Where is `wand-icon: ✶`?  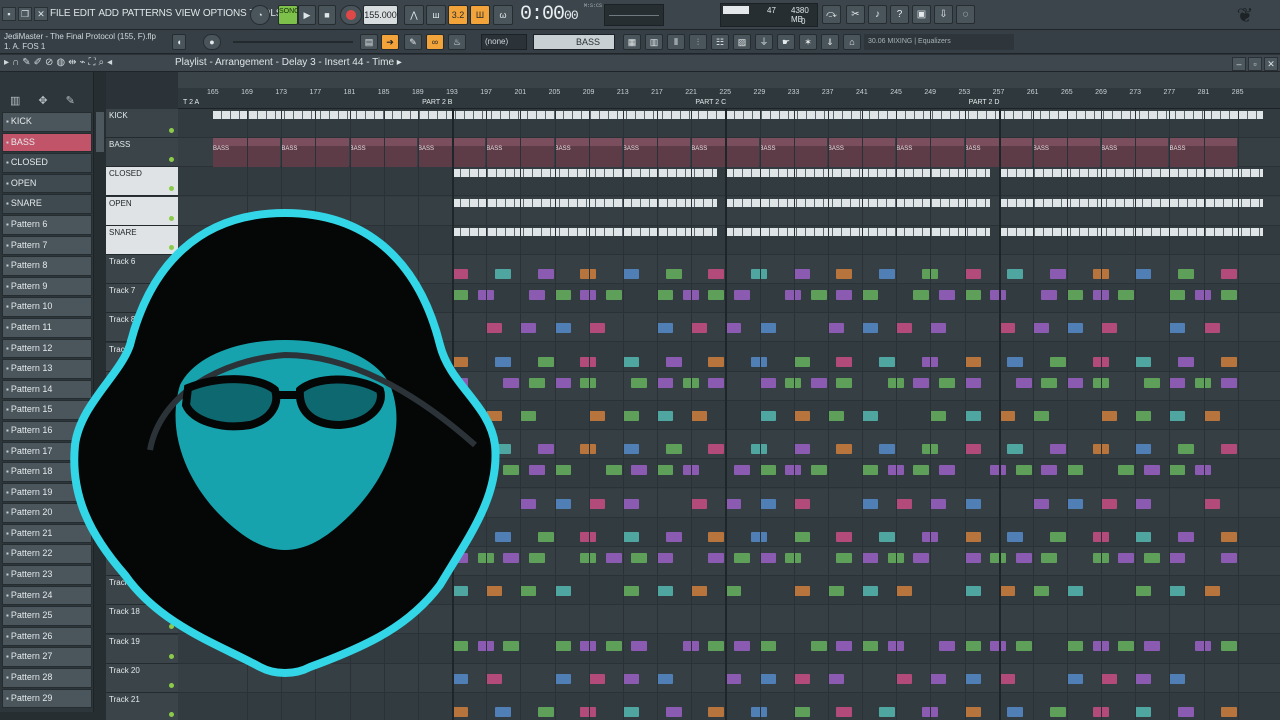
wand-icon: ✶ is located at coordinates (808, 42).